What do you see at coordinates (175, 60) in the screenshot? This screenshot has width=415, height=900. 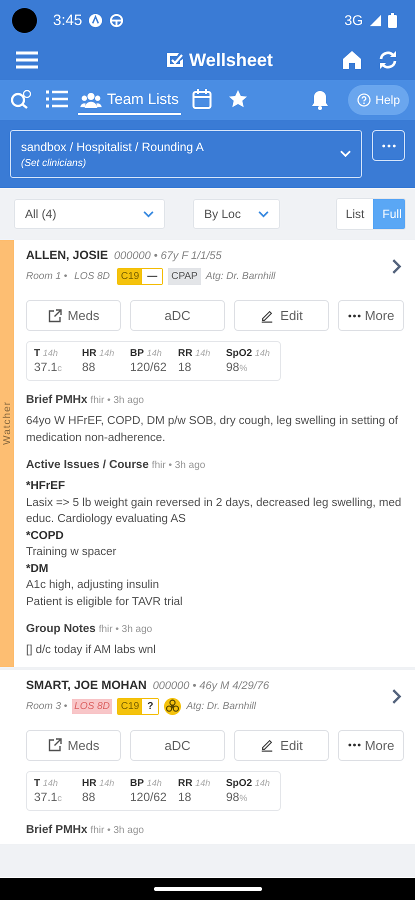 I see `logo-icon` at bounding box center [175, 60].